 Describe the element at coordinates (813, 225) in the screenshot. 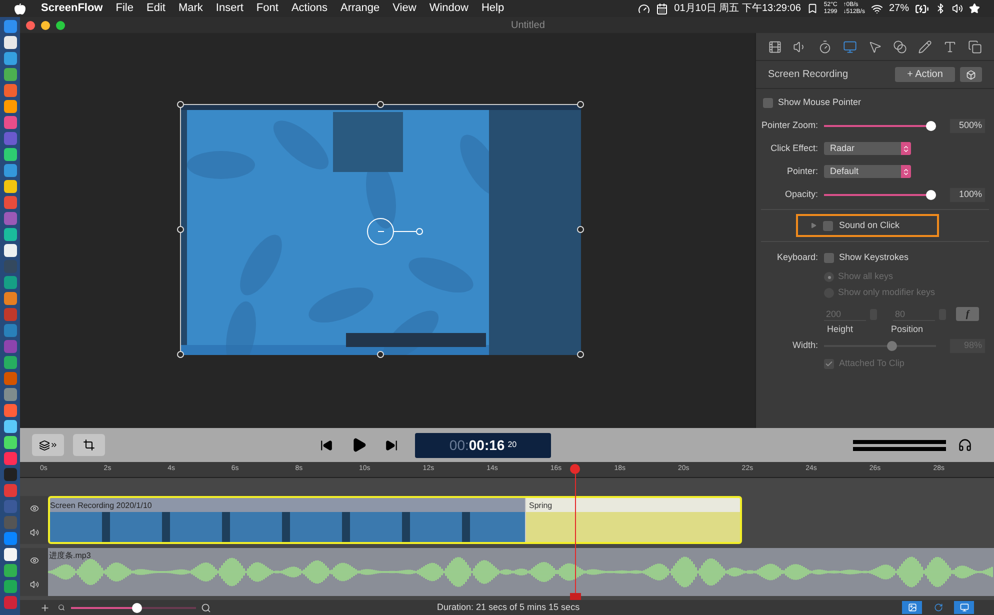

I see `disclosure-icon` at that location.